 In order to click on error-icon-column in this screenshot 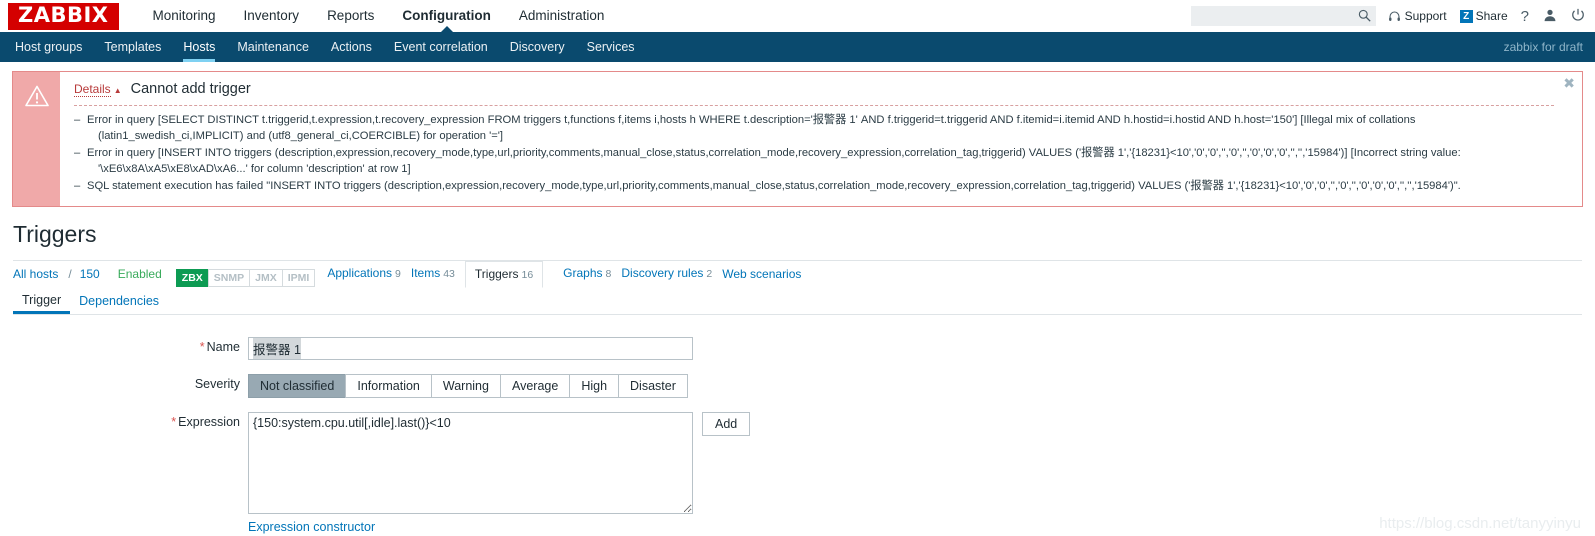, I will do `click(36, 139)`.